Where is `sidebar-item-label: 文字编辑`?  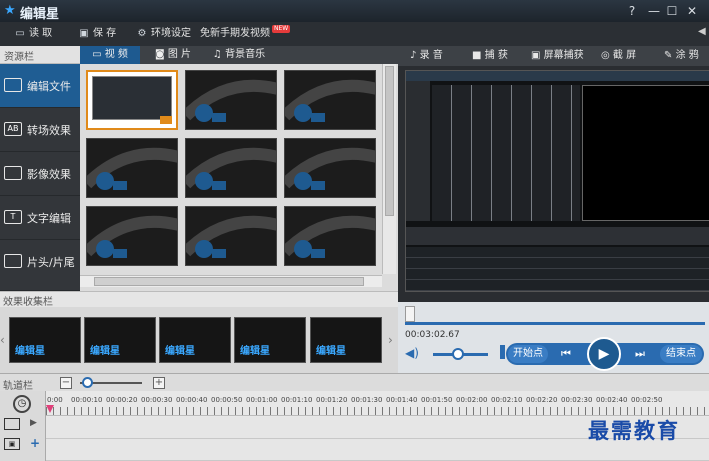
sidebar-item-label: 文字编辑 is located at coordinates (49, 218).